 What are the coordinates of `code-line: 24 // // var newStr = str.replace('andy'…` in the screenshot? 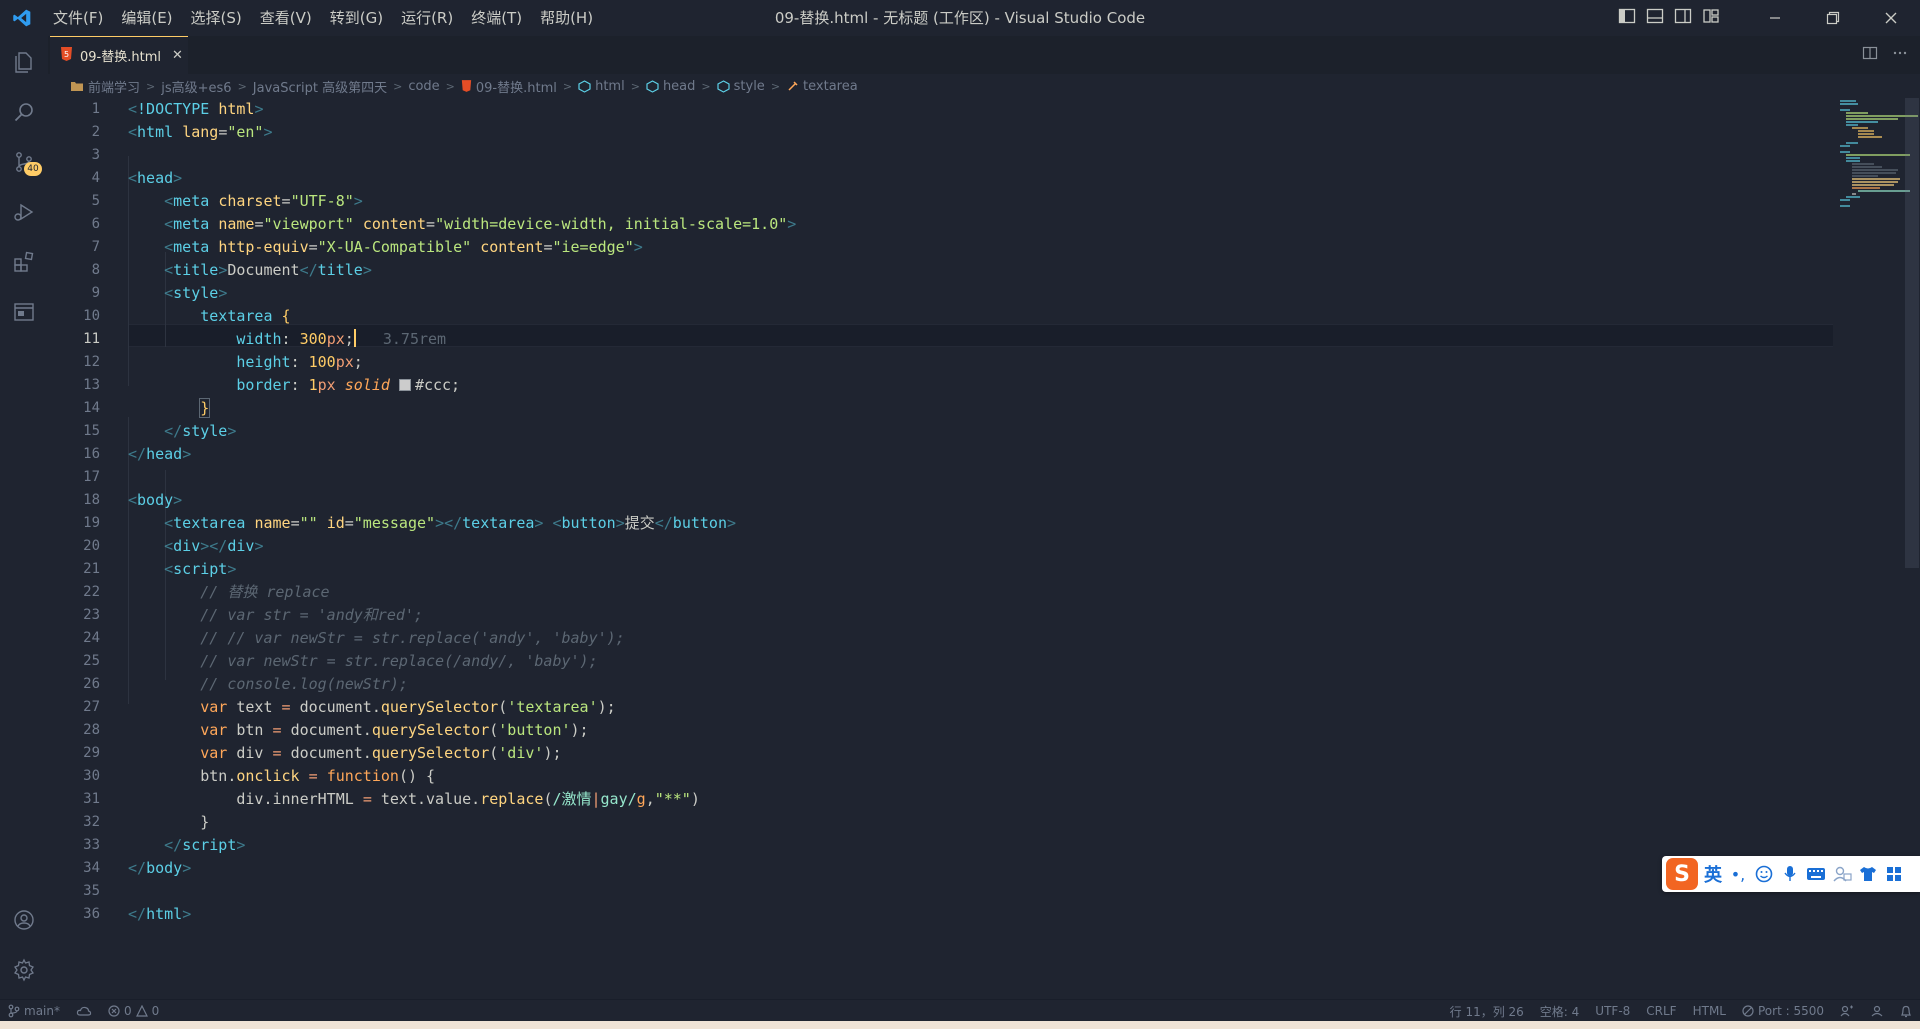 It's located at (354, 638).